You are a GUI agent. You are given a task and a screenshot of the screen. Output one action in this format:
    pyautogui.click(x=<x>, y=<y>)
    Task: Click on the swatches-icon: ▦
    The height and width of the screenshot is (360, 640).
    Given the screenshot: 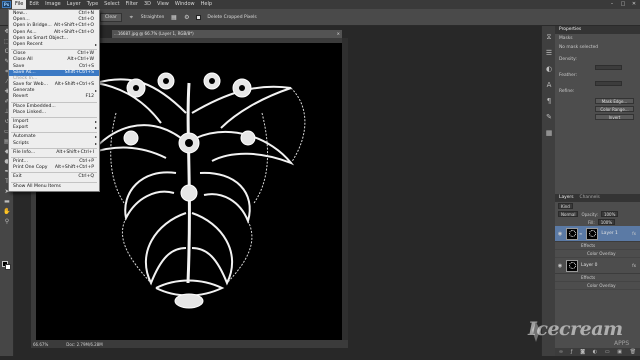 What is the action you would take?
    pyautogui.click(x=549, y=133)
    